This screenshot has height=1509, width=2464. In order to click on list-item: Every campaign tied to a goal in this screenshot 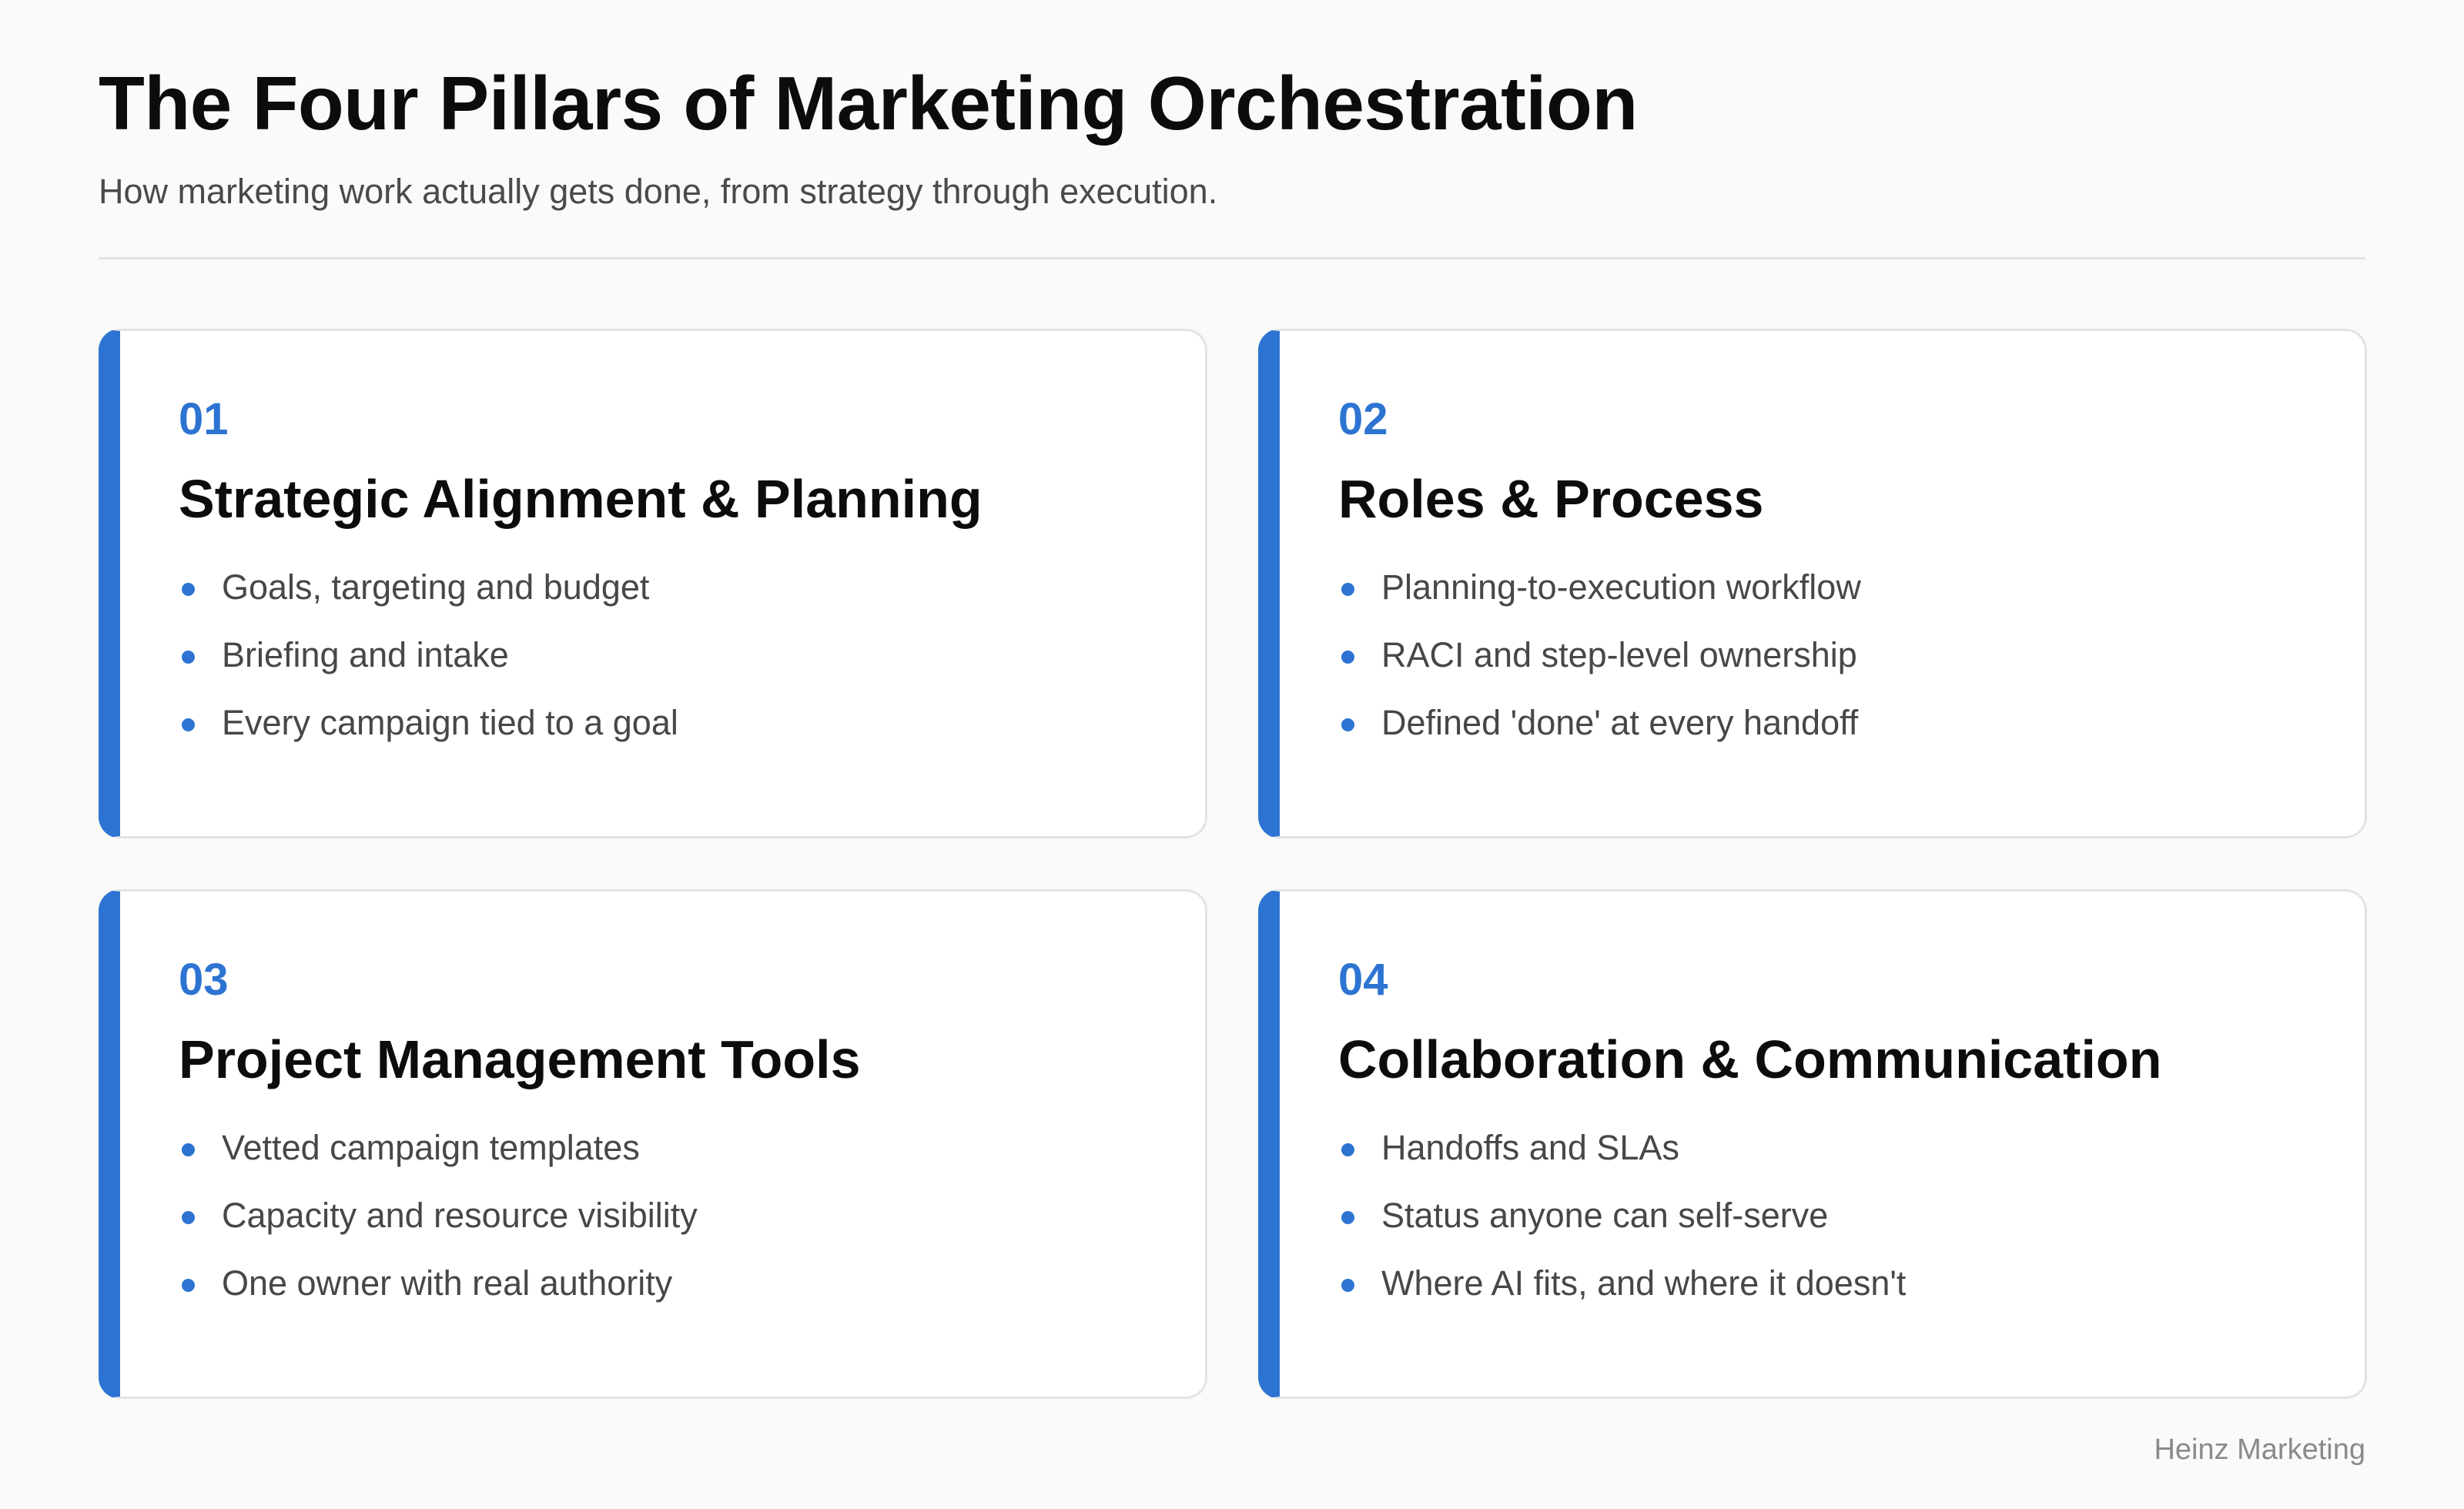, I will do `click(428, 736)`.